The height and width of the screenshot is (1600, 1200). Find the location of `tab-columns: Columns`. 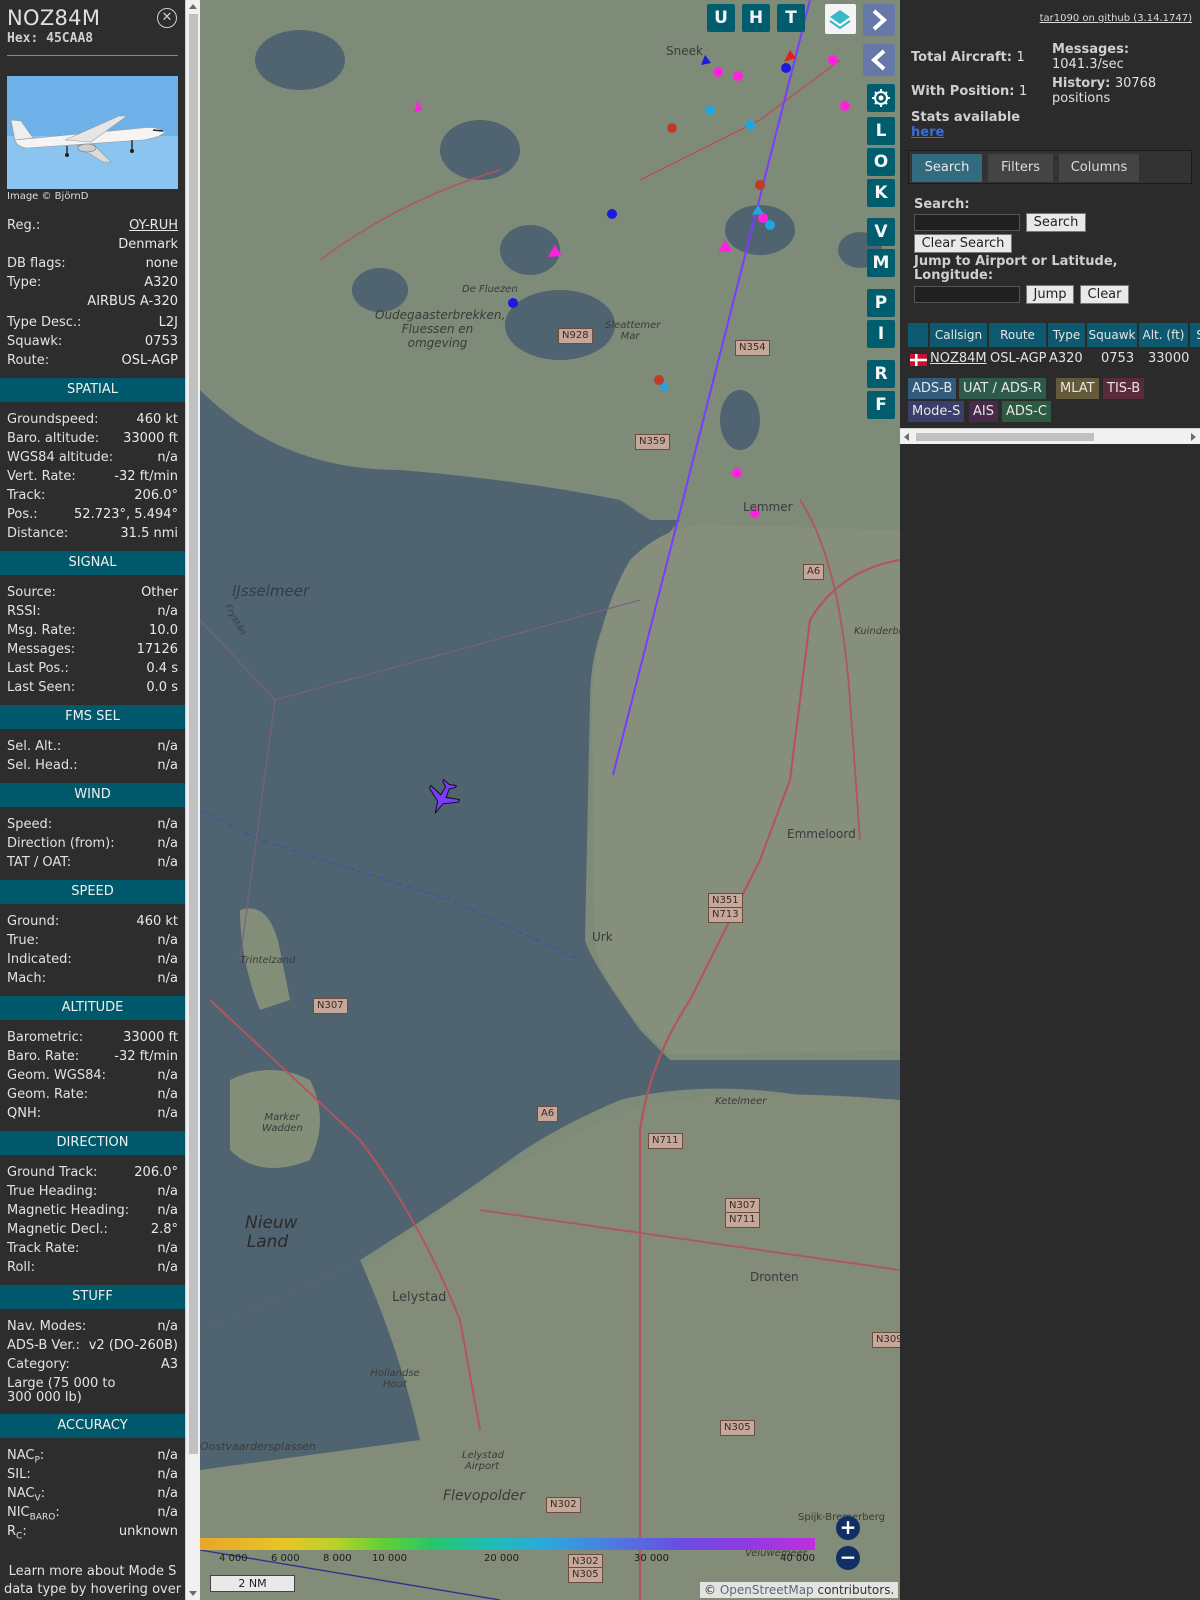

tab-columns: Columns is located at coordinates (1099, 168).